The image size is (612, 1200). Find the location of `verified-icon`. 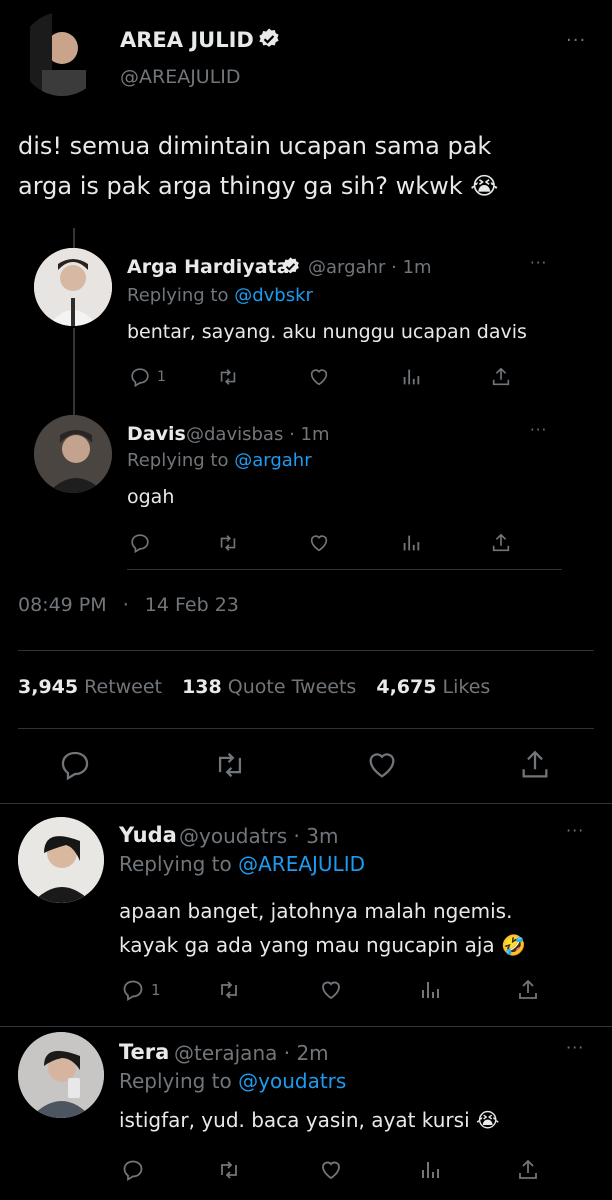

verified-icon is located at coordinates (269, 39).